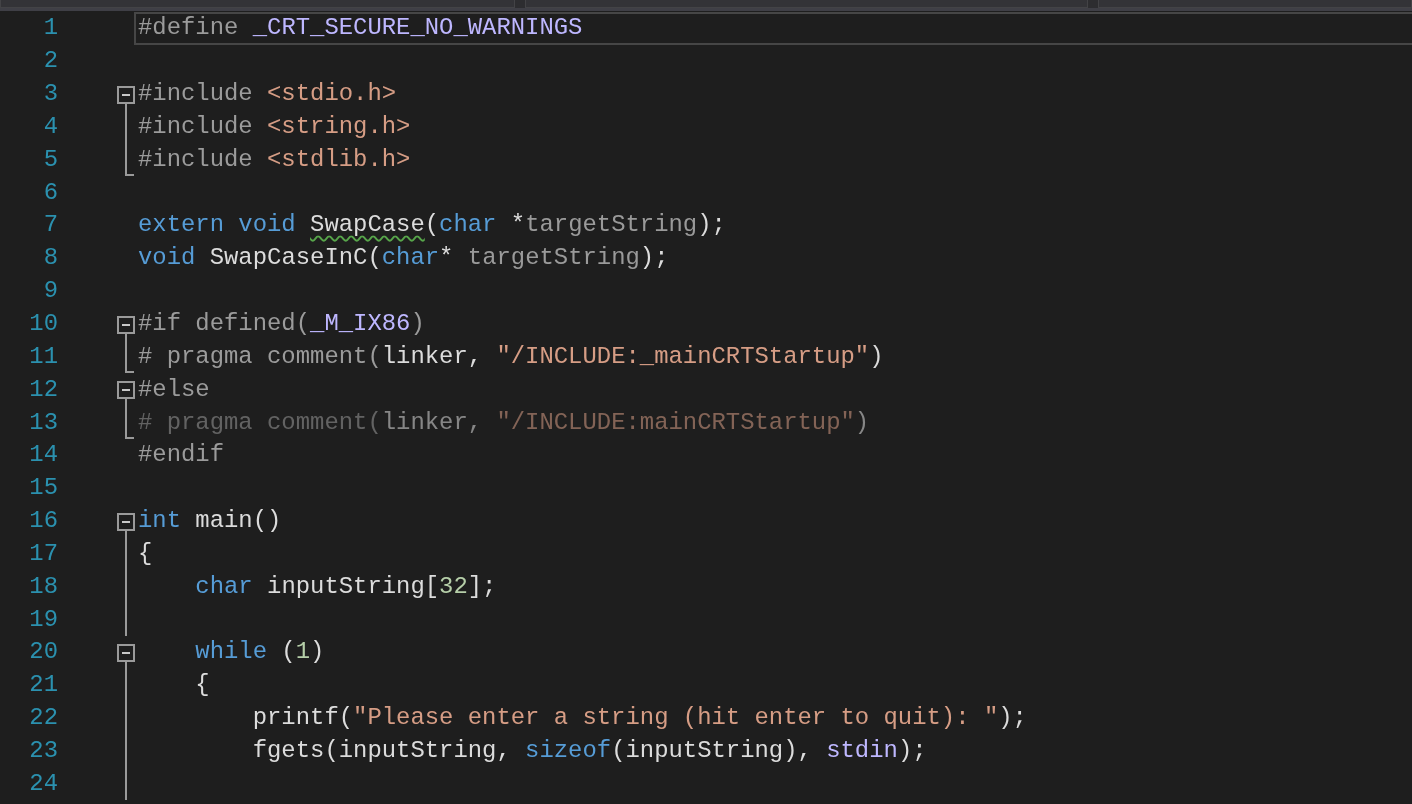 The height and width of the screenshot is (804, 1412). What do you see at coordinates (504, 422) in the screenshot?
I see `inactive-code-line: # pragma comment(linker, "/INCLUDE:mainCRTStartup")` at bounding box center [504, 422].